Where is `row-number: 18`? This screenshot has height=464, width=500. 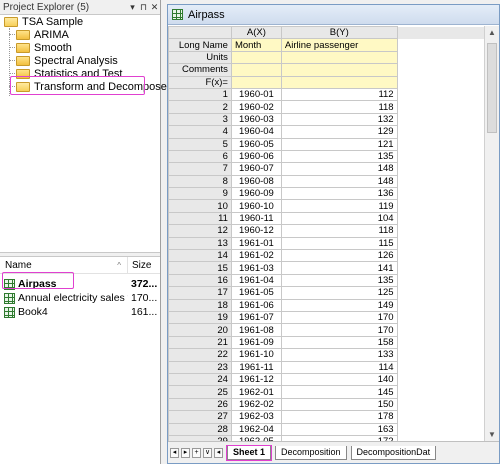 row-number: 18 is located at coordinates (200, 305).